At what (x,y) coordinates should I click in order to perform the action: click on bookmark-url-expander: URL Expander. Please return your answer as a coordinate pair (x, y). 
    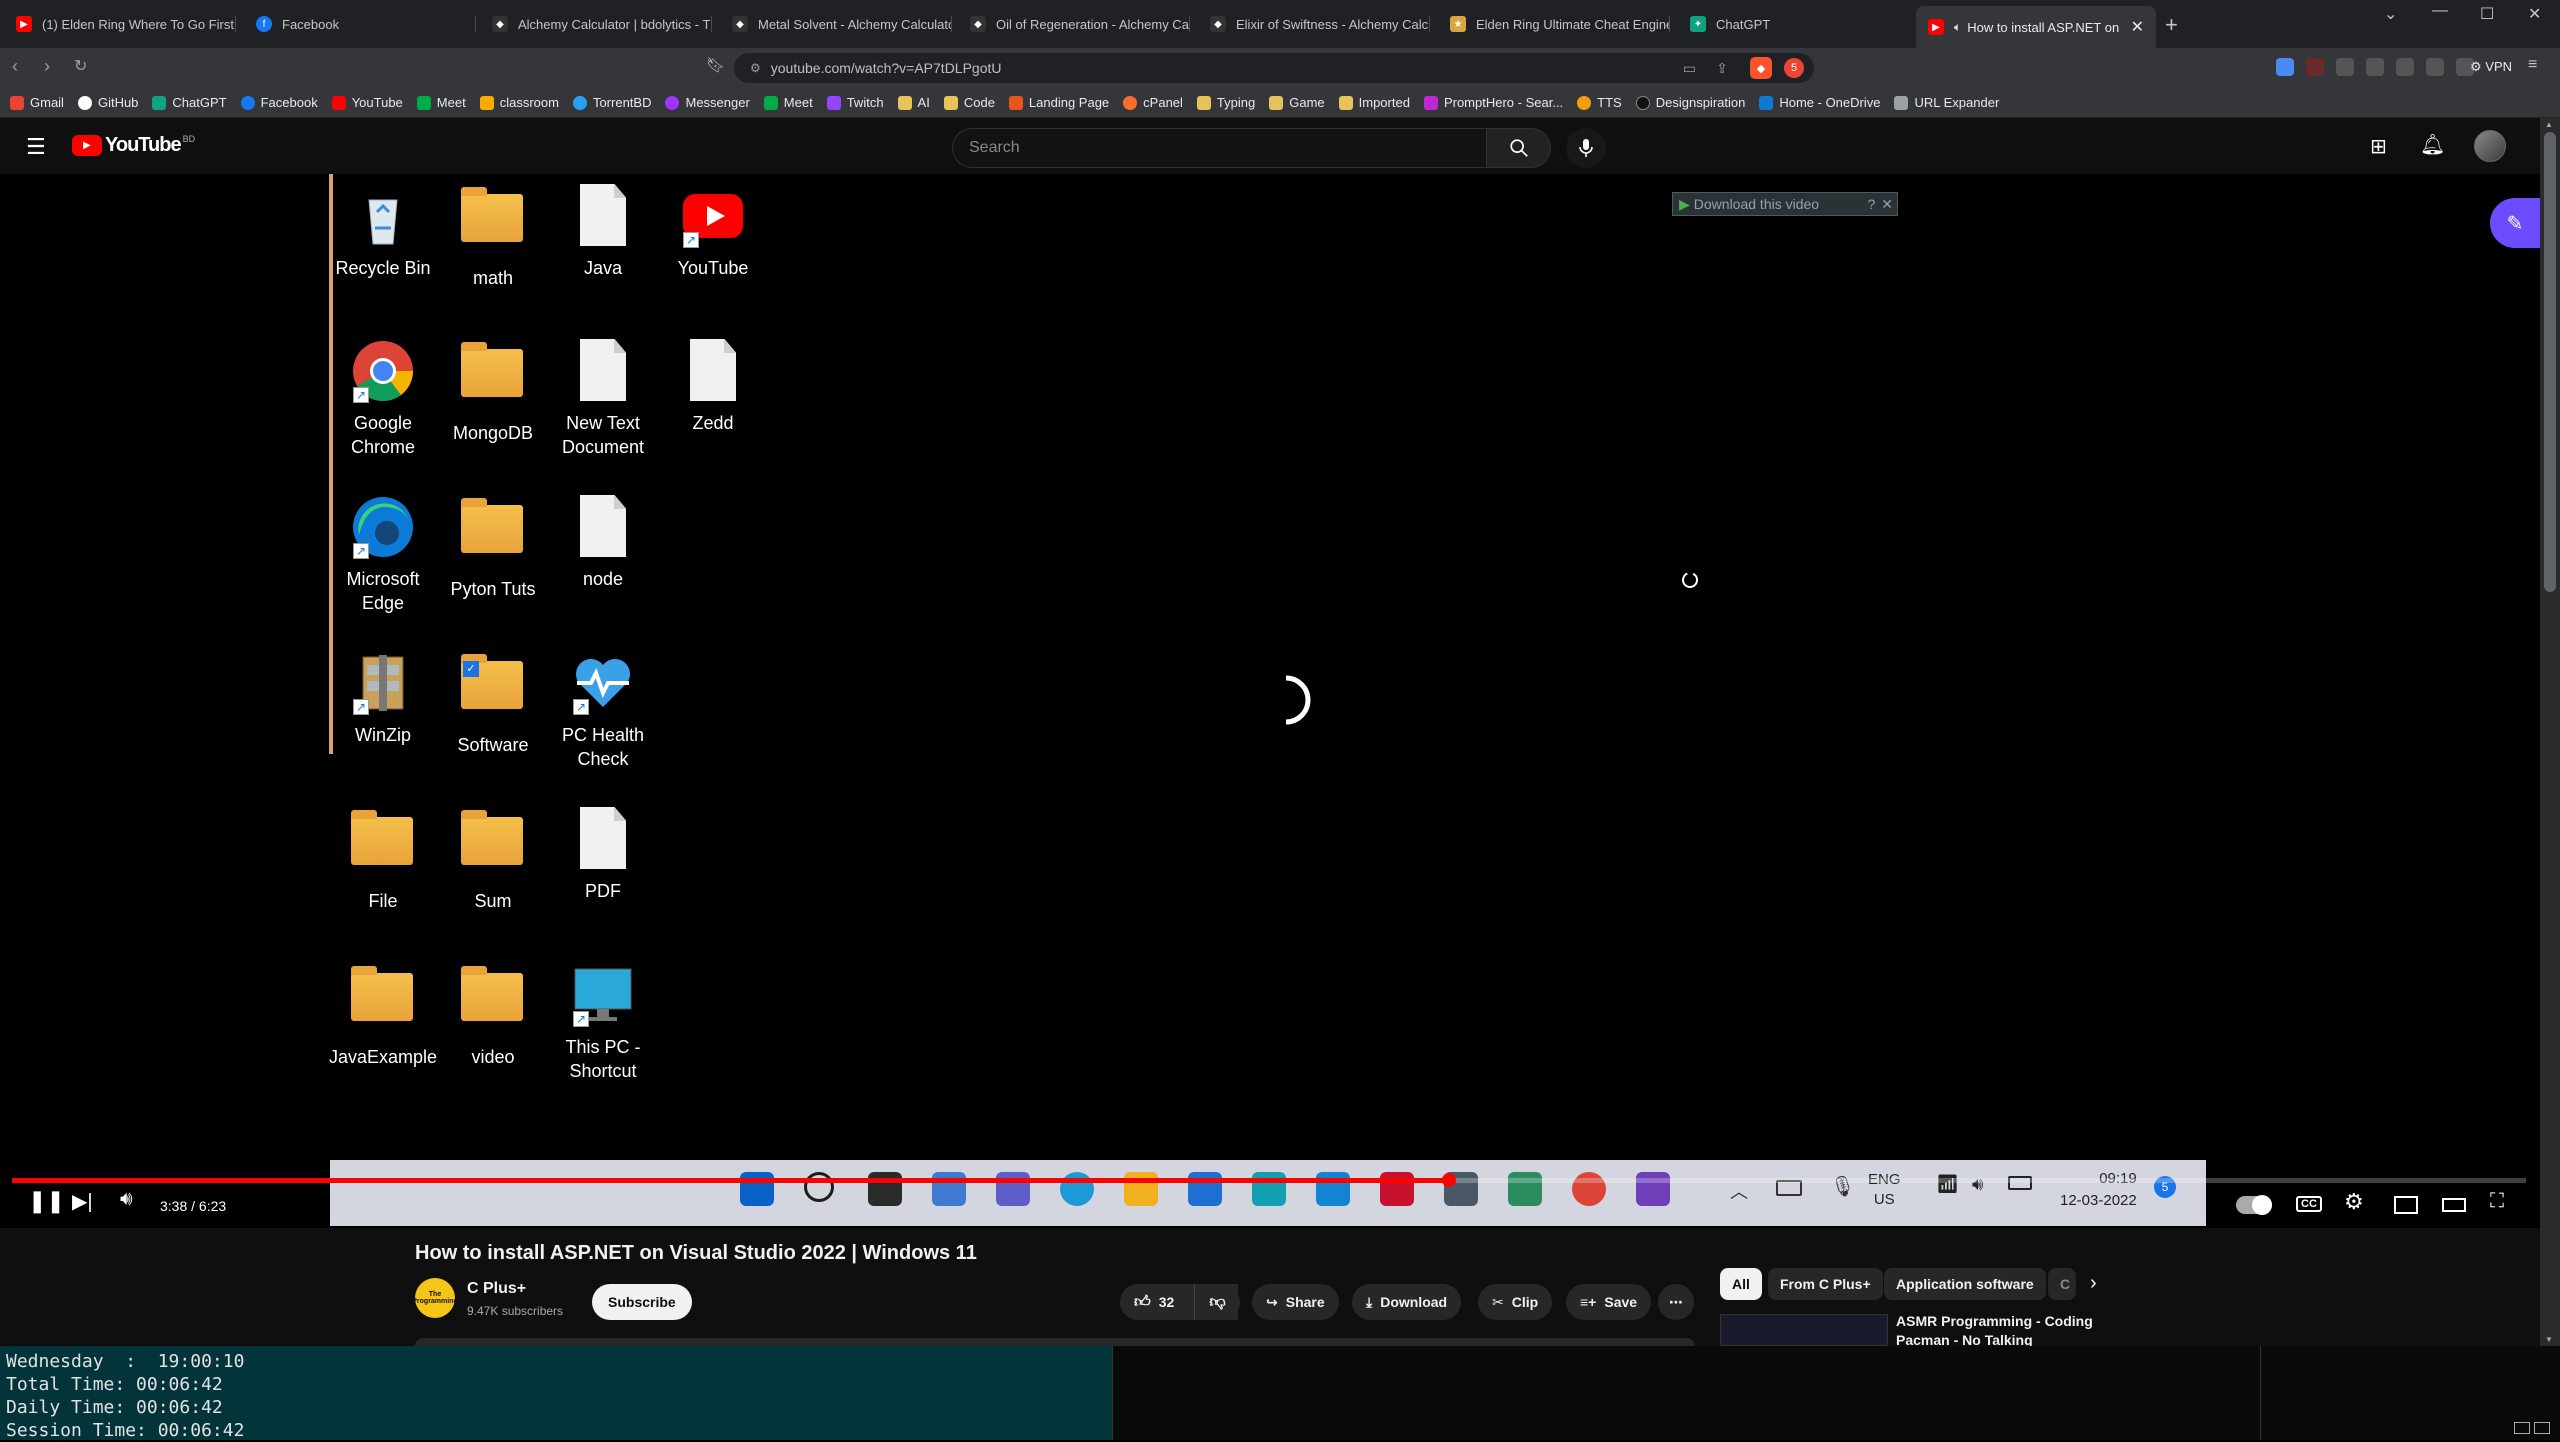
    Looking at the image, I should click on (1946, 102).